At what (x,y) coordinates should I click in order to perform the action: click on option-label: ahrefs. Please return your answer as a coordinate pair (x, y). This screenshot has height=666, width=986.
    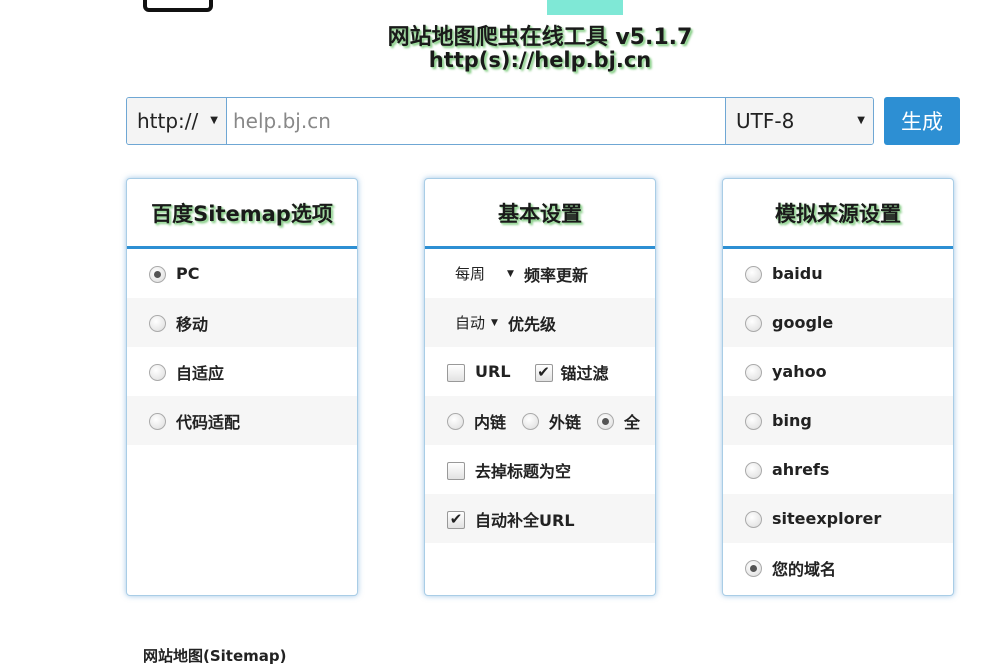
    Looking at the image, I should click on (801, 469).